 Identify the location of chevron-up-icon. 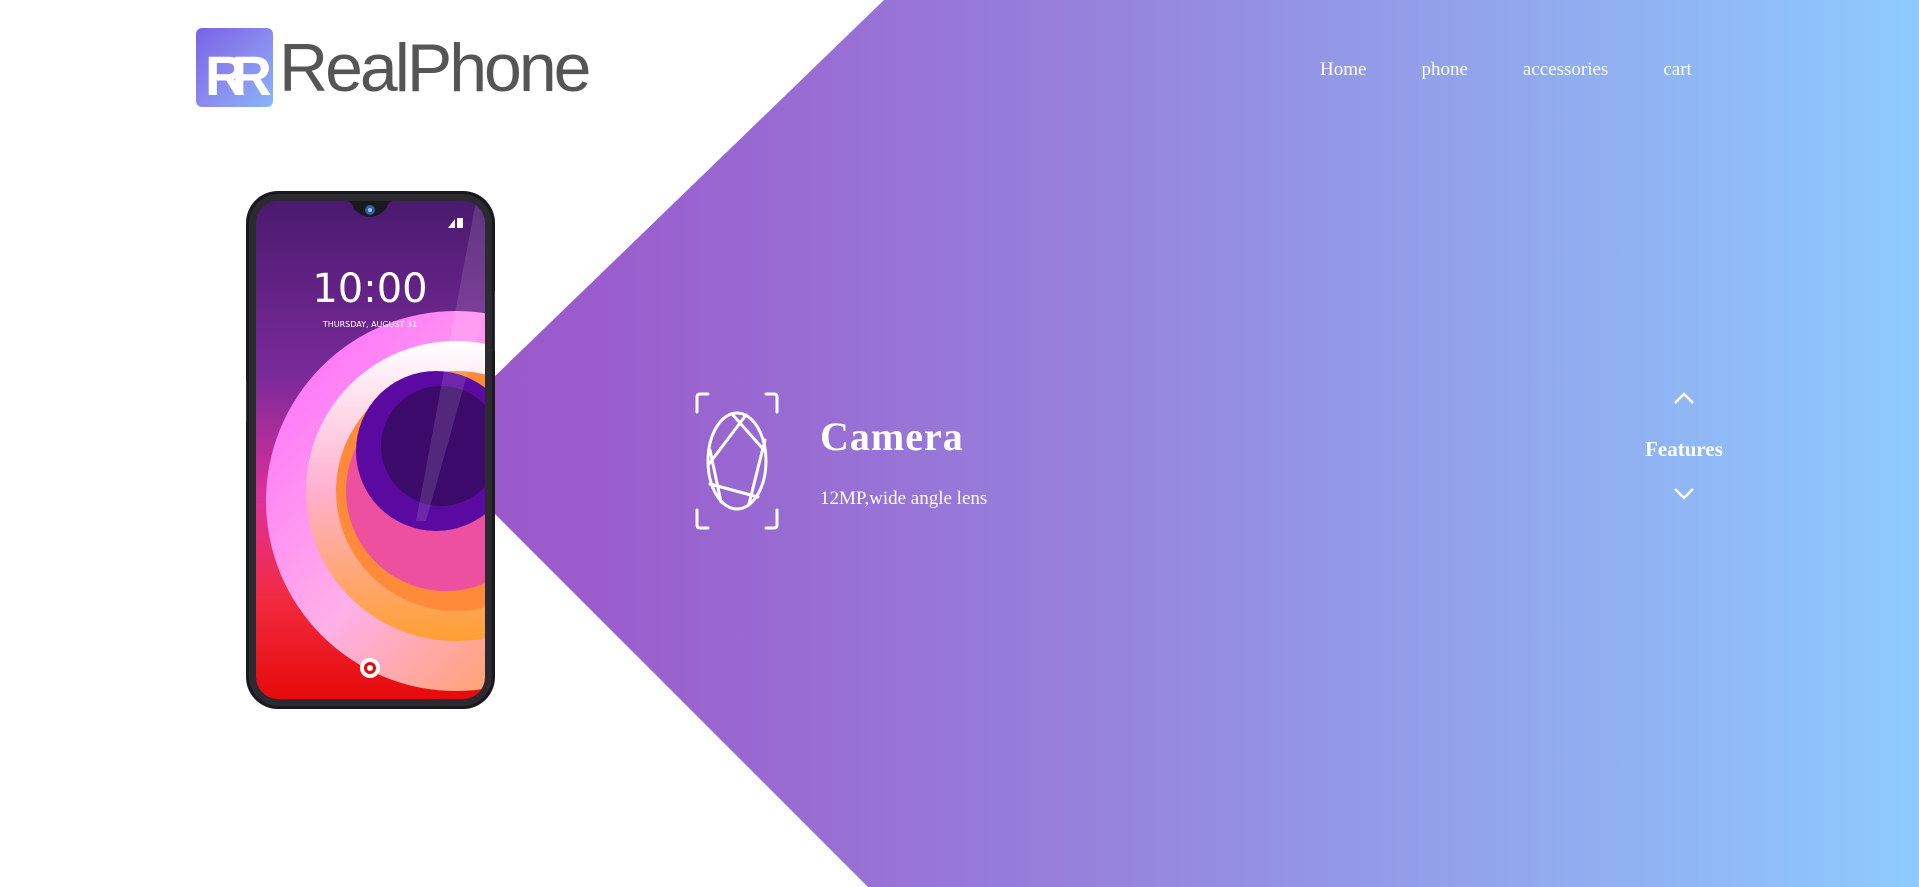
(1684, 398).